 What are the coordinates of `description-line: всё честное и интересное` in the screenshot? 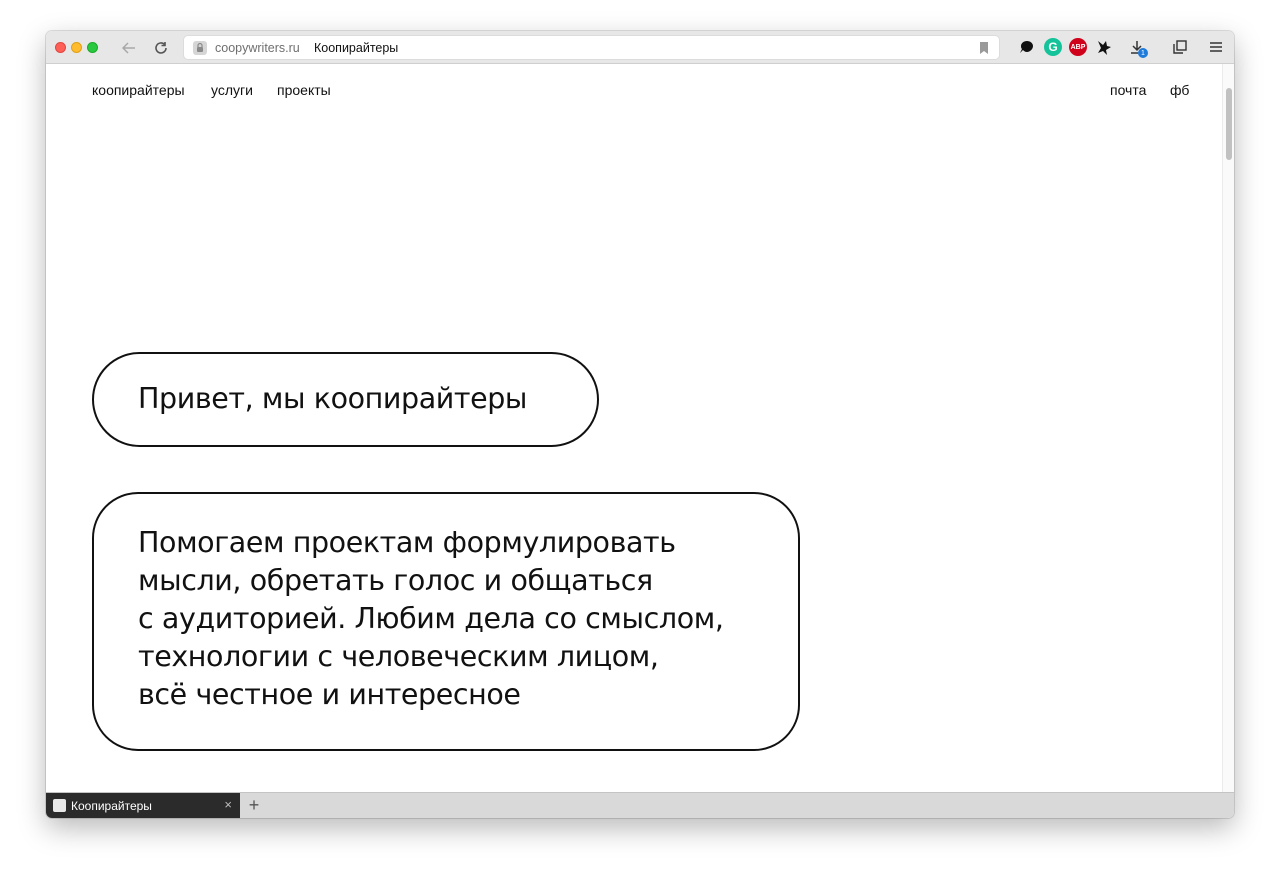 It's located at (329, 694).